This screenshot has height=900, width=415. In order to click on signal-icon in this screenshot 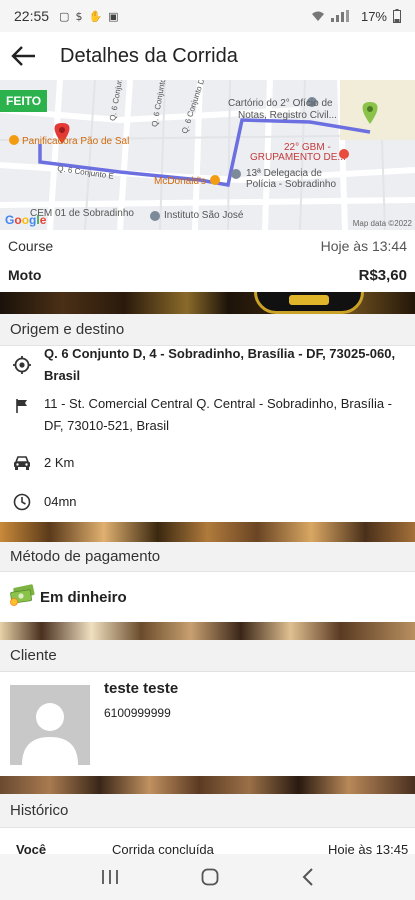, I will do `click(339, 16)`.